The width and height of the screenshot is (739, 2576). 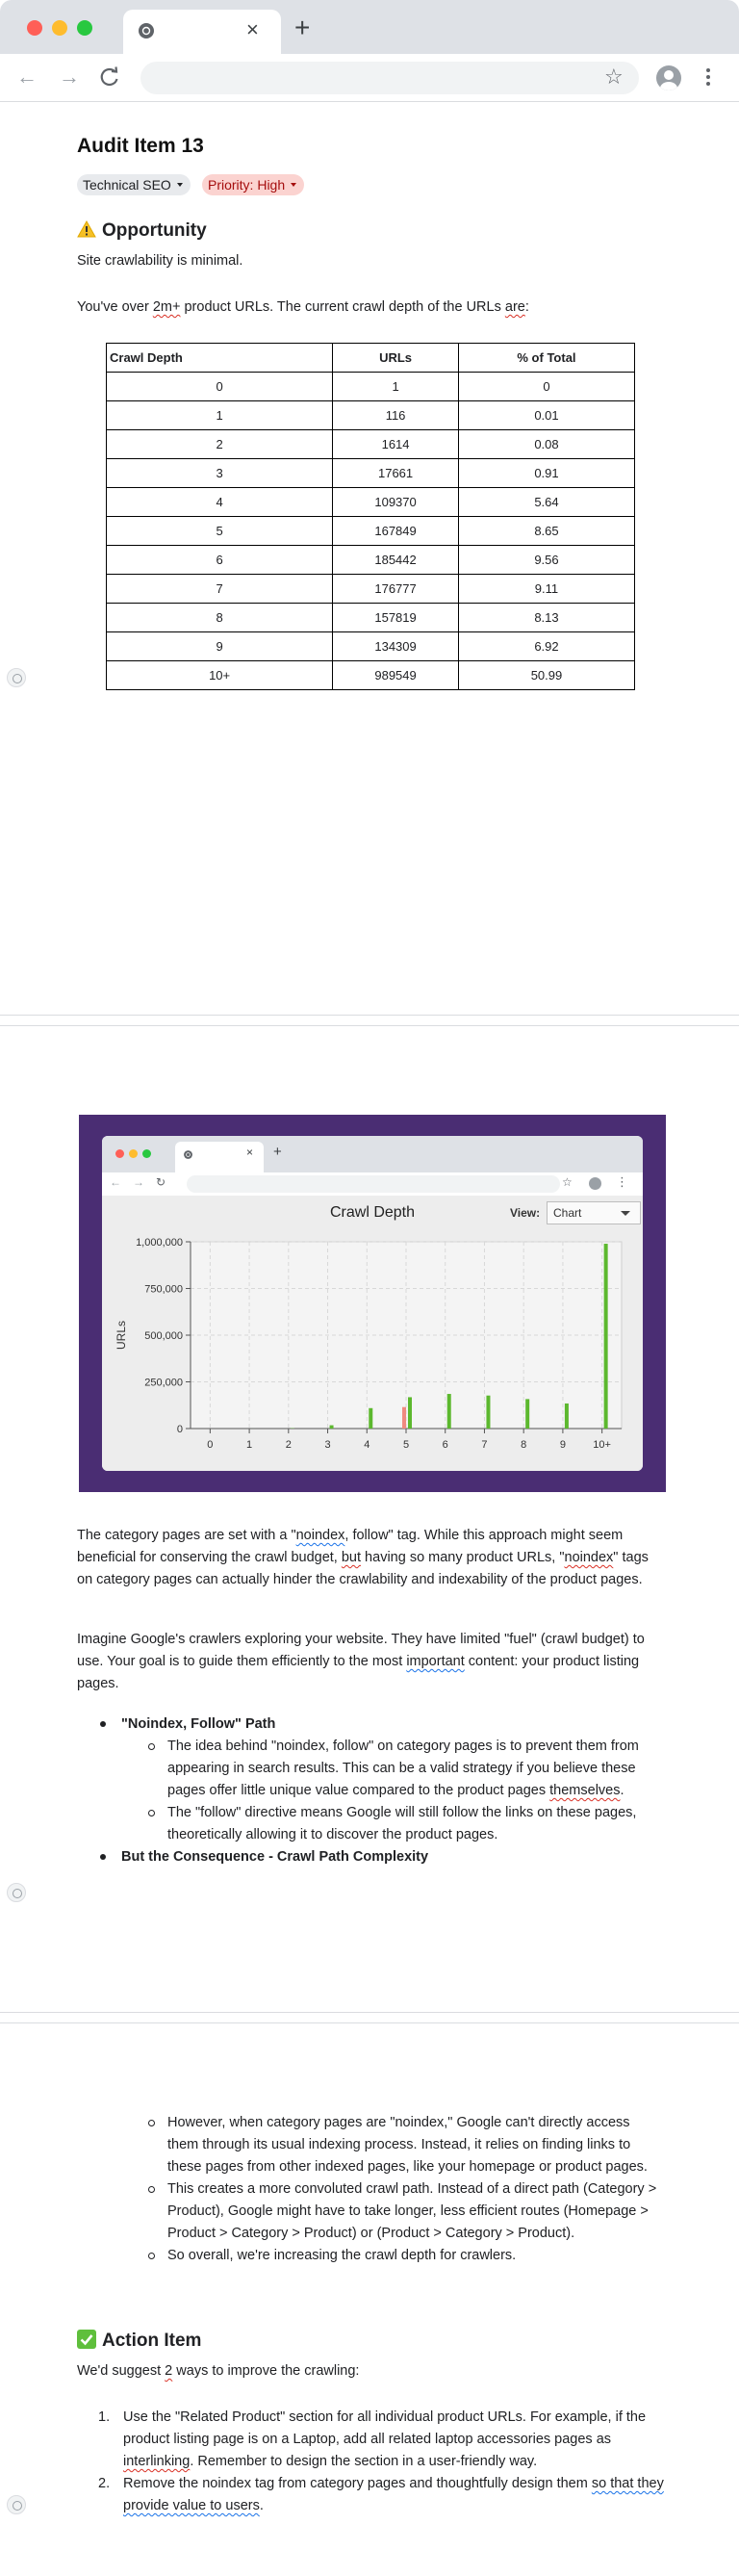 What do you see at coordinates (253, 185) in the screenshot?
I see `priority-chip: Priority: High` at bounding box center [253, 185].